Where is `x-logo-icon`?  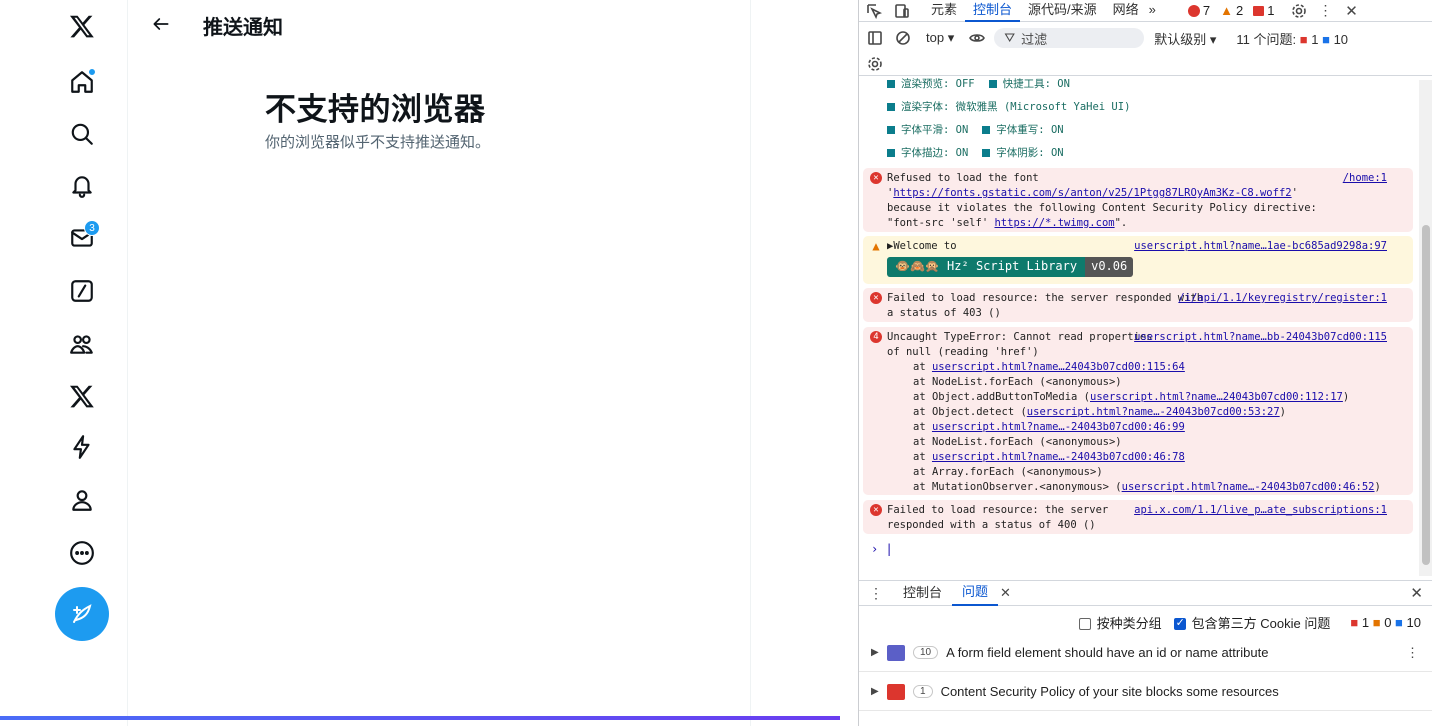 x-logo-icon is located at coordinates (82, 26).